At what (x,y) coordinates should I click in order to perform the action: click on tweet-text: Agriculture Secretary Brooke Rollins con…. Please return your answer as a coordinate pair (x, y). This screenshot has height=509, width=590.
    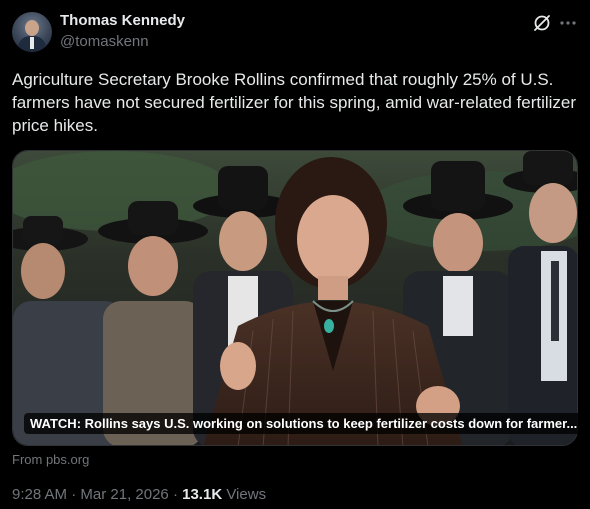
    Looking at the image, I should click on (294, 102).